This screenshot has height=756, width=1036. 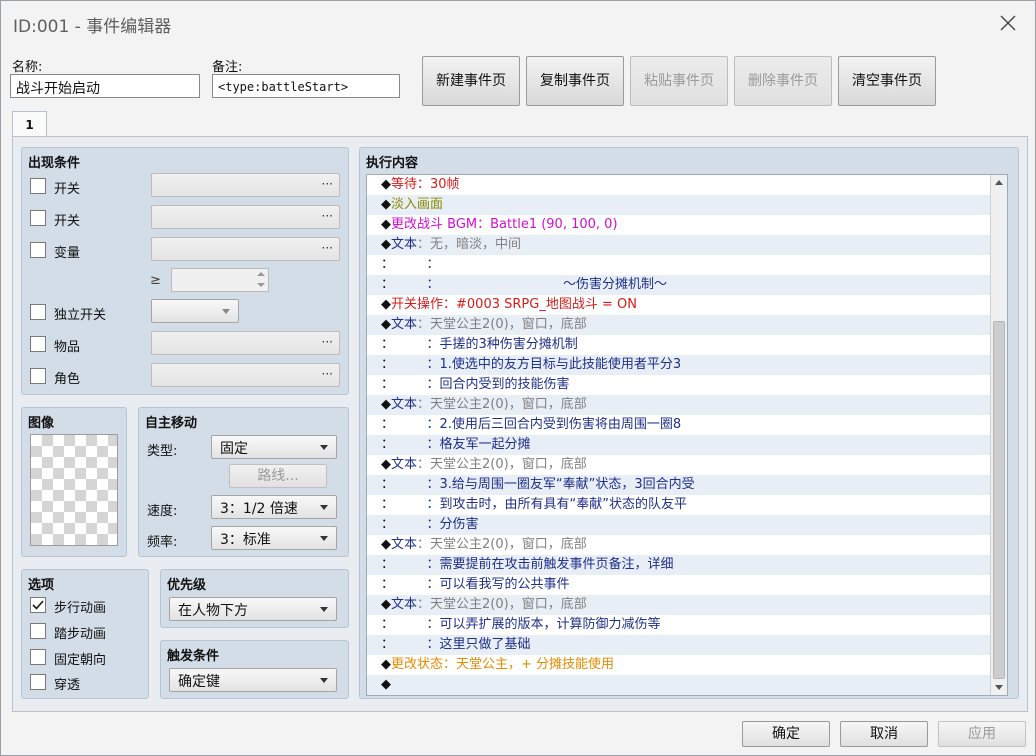 I want to click on note-input: <type:battleStart>, so click(x=306, y=86).